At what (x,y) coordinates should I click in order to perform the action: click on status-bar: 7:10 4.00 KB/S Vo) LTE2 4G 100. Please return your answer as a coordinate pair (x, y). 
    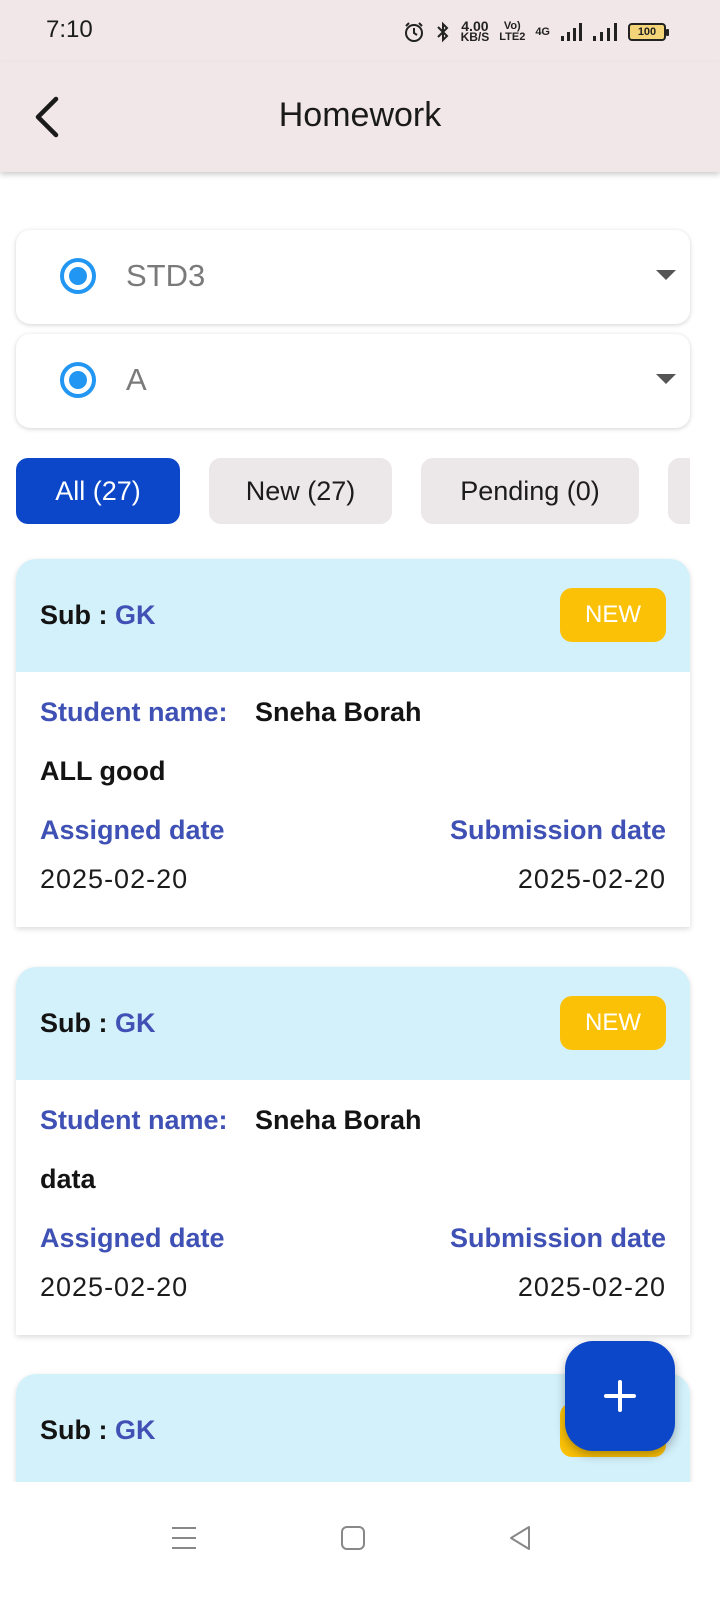
    Looking at the image, I should click on (360, 31).